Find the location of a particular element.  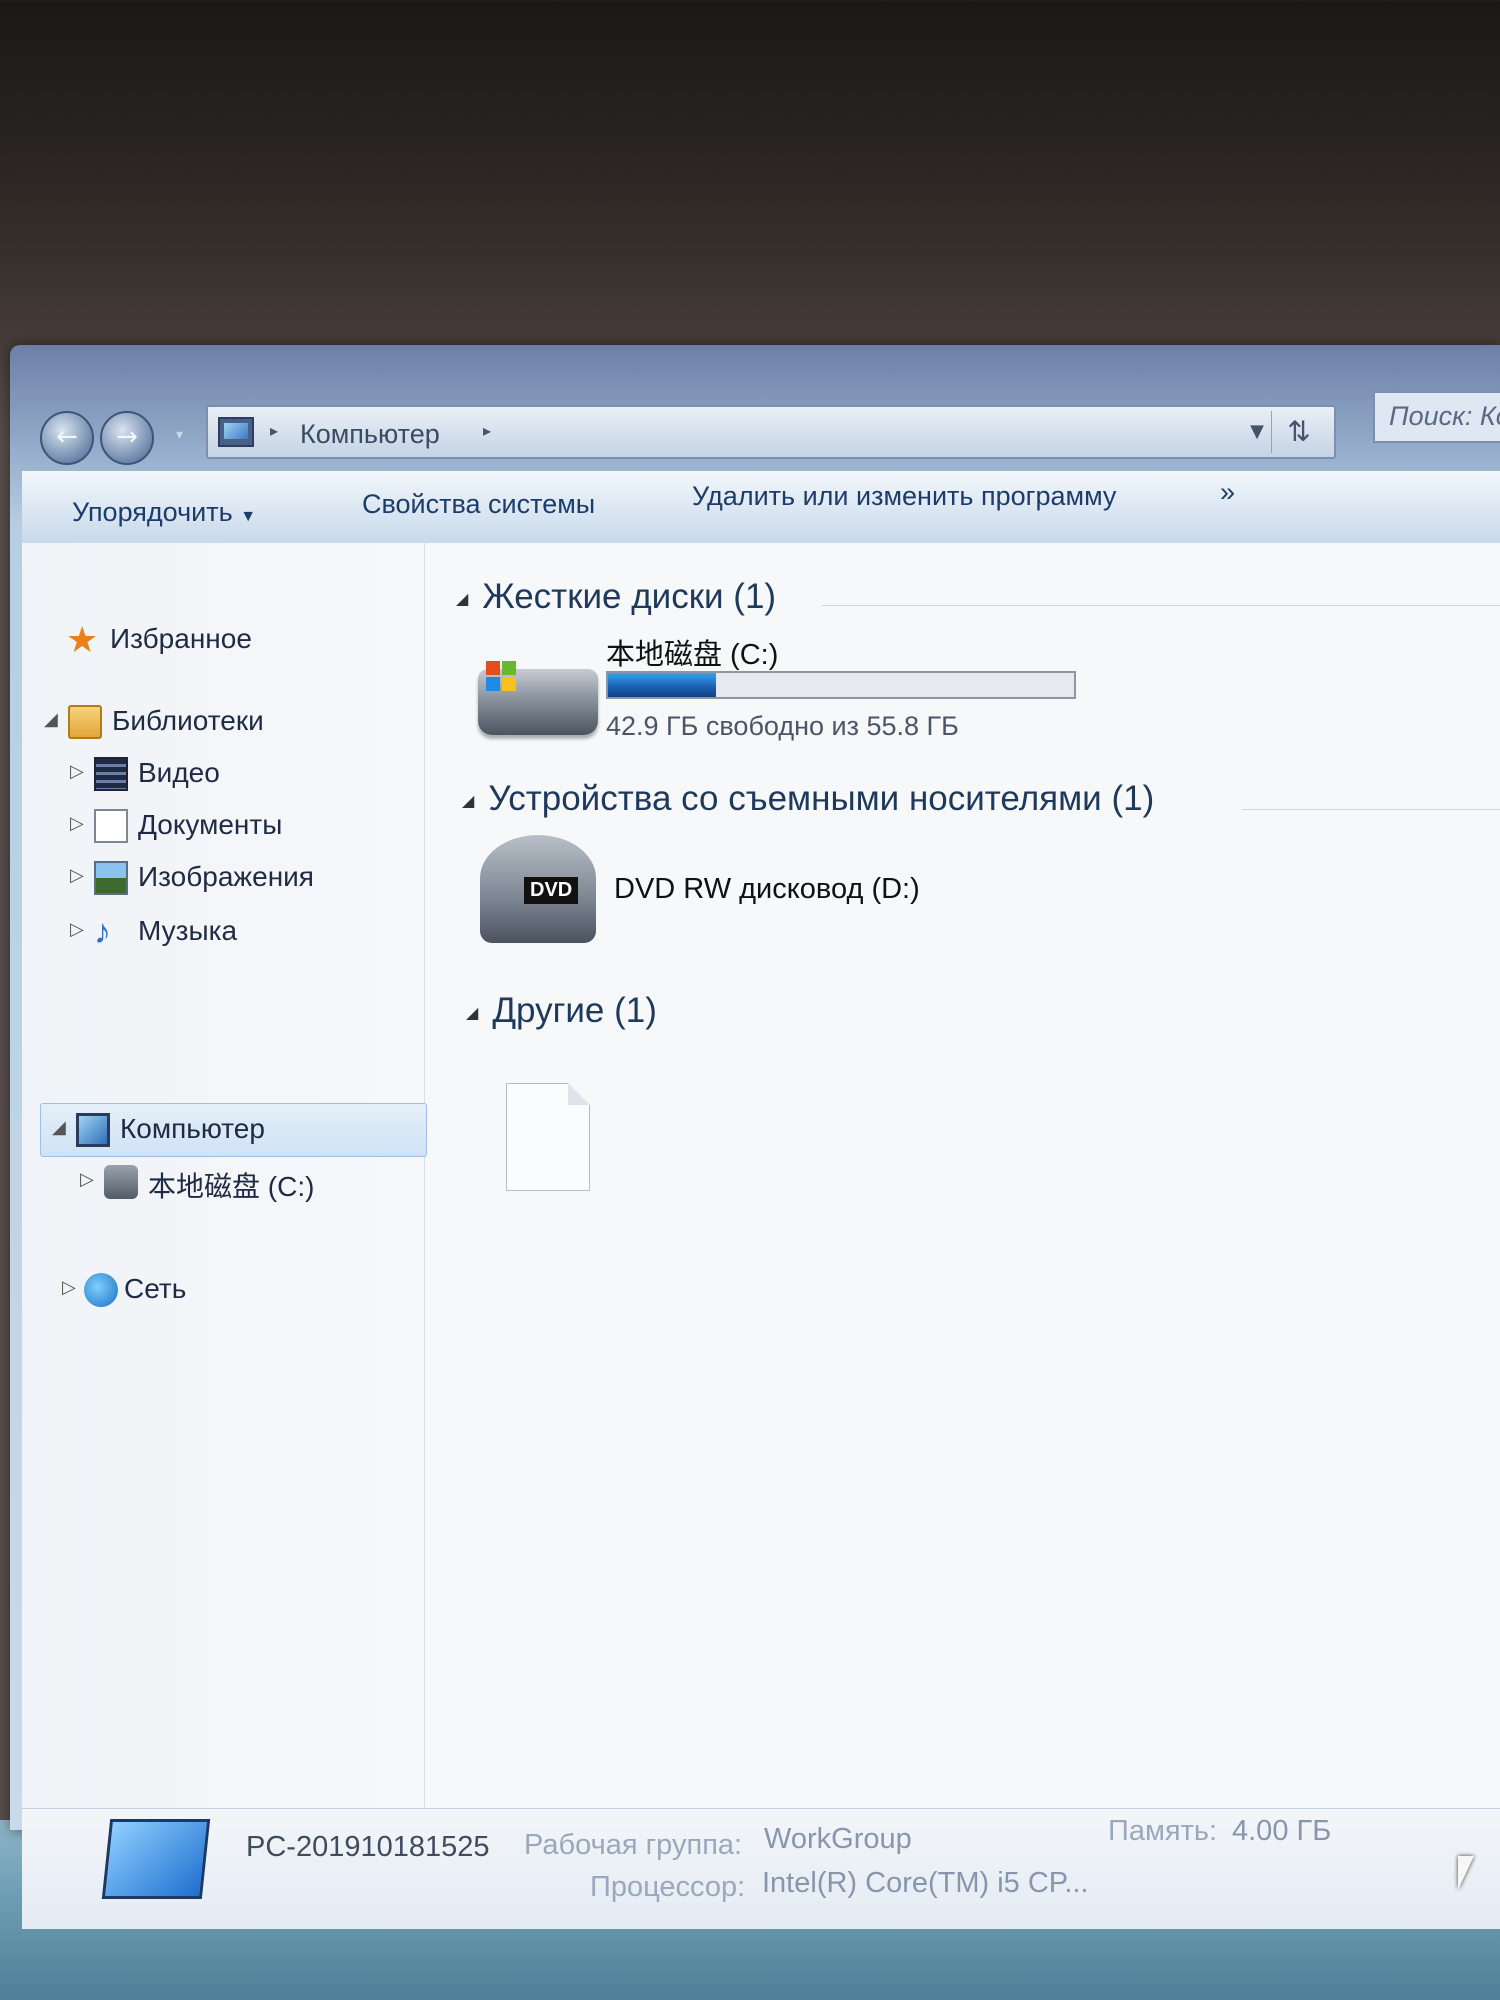

more-commands-button: » is located at coordinates (1227, 492).